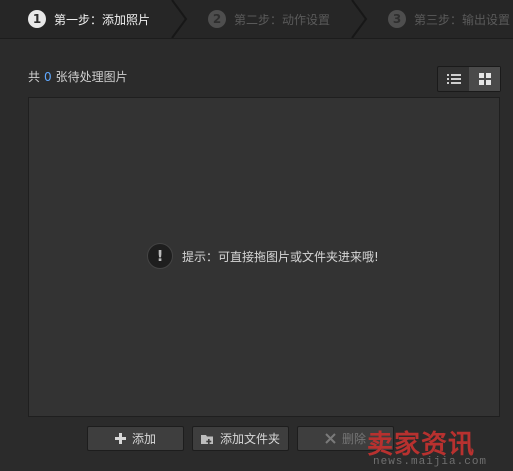 This screenshot has width=513, height=471. Describe the element at coordinates (440, 447) in the screenshot. I see `watermark: 卖家资讯 news.maijia.com` at that location.